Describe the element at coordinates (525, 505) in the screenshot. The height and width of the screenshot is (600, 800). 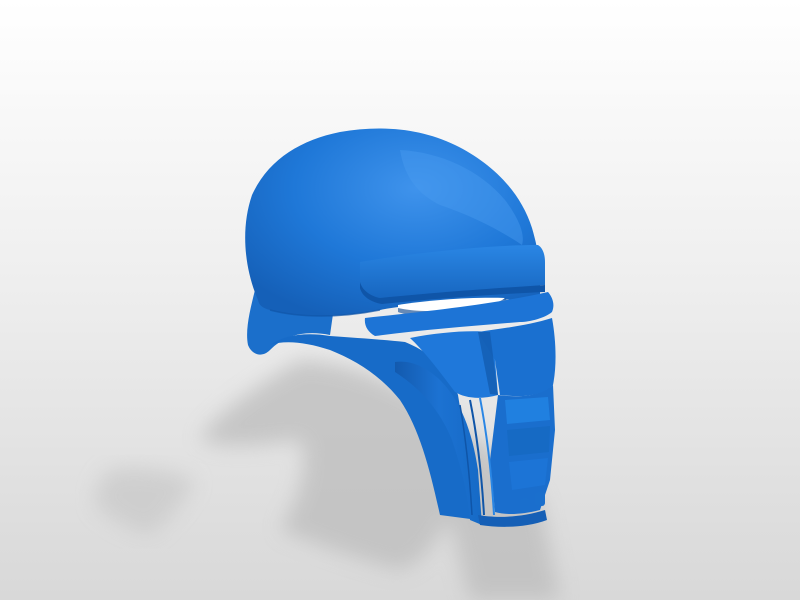
I see `bottom-bolt-left` at that location.